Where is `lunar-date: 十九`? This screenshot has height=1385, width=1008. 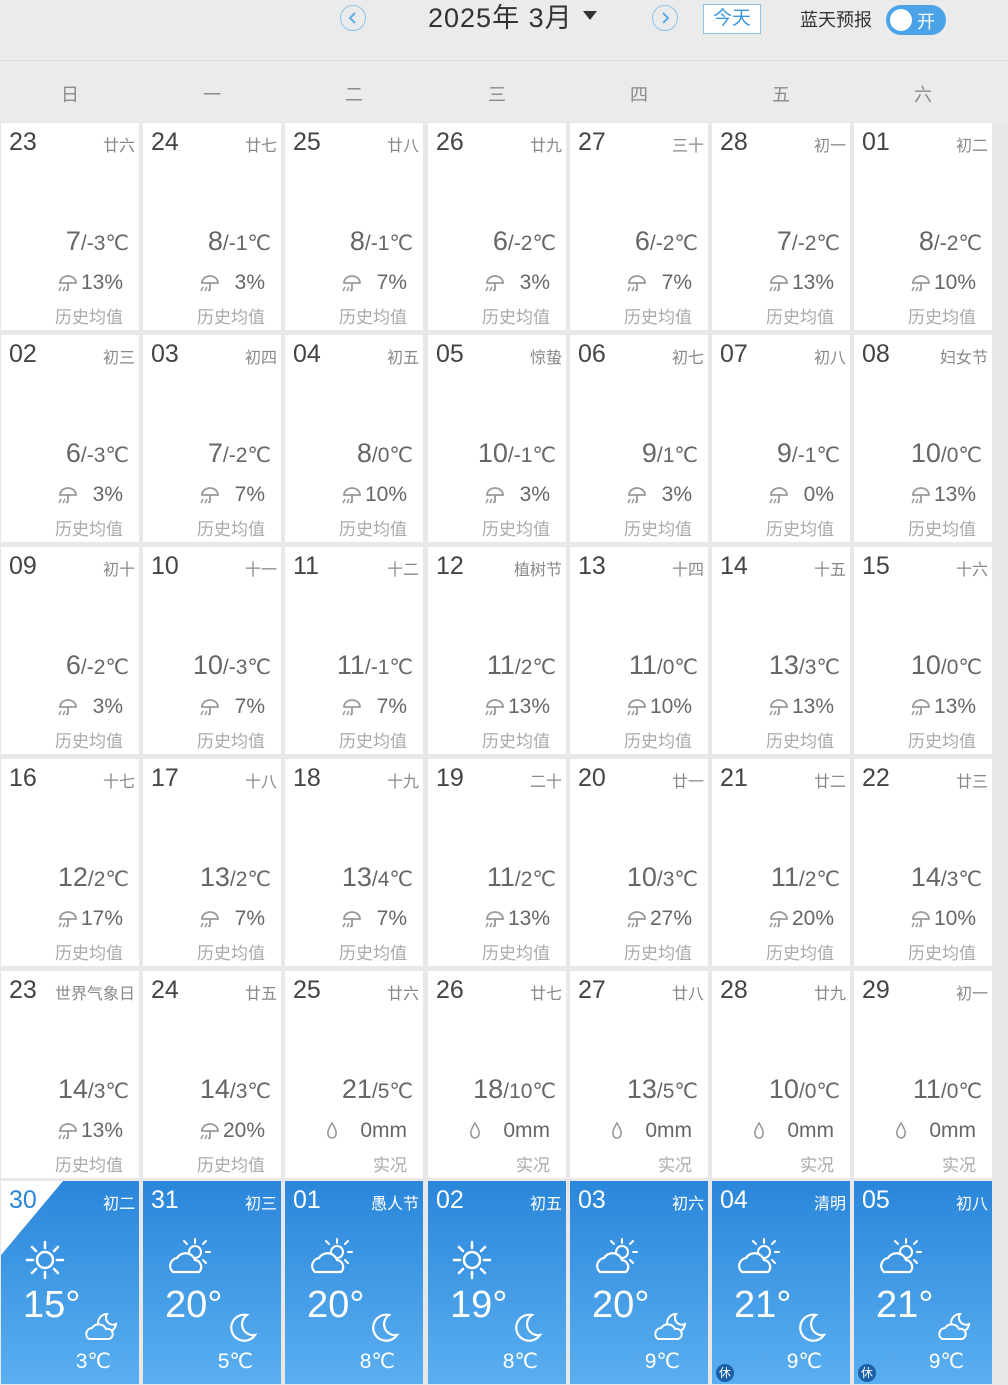 lunar-date: 十九 is located at coordinates (402, 782).